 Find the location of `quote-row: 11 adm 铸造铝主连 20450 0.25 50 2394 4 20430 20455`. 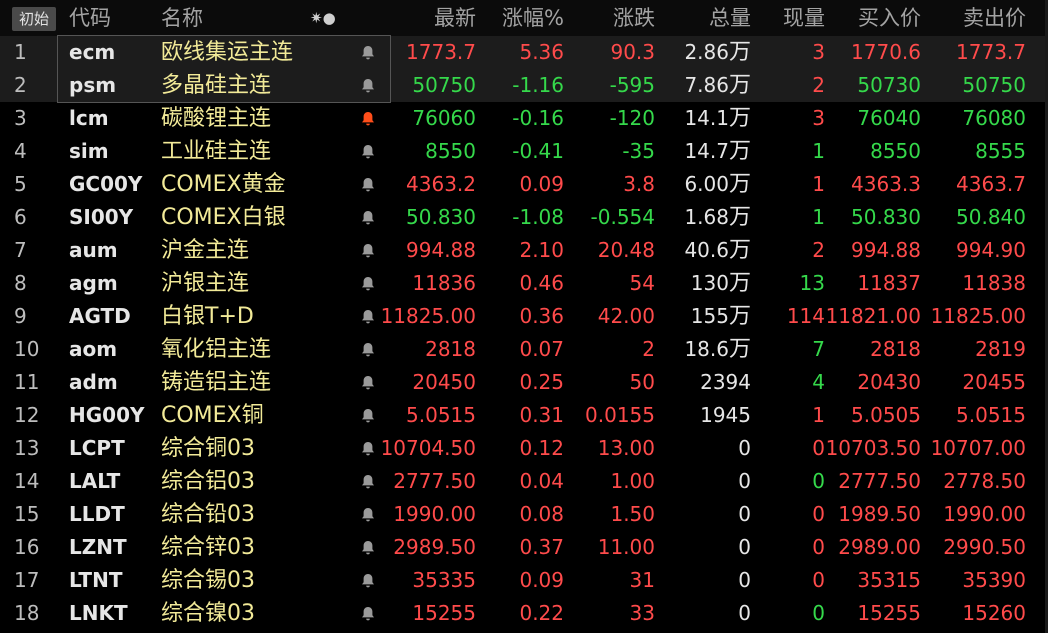

quote-row: 11 adm 铸造铝主连 20450 0.25 50 2394 4 20430 20455 is located at coordinates (524, 382).